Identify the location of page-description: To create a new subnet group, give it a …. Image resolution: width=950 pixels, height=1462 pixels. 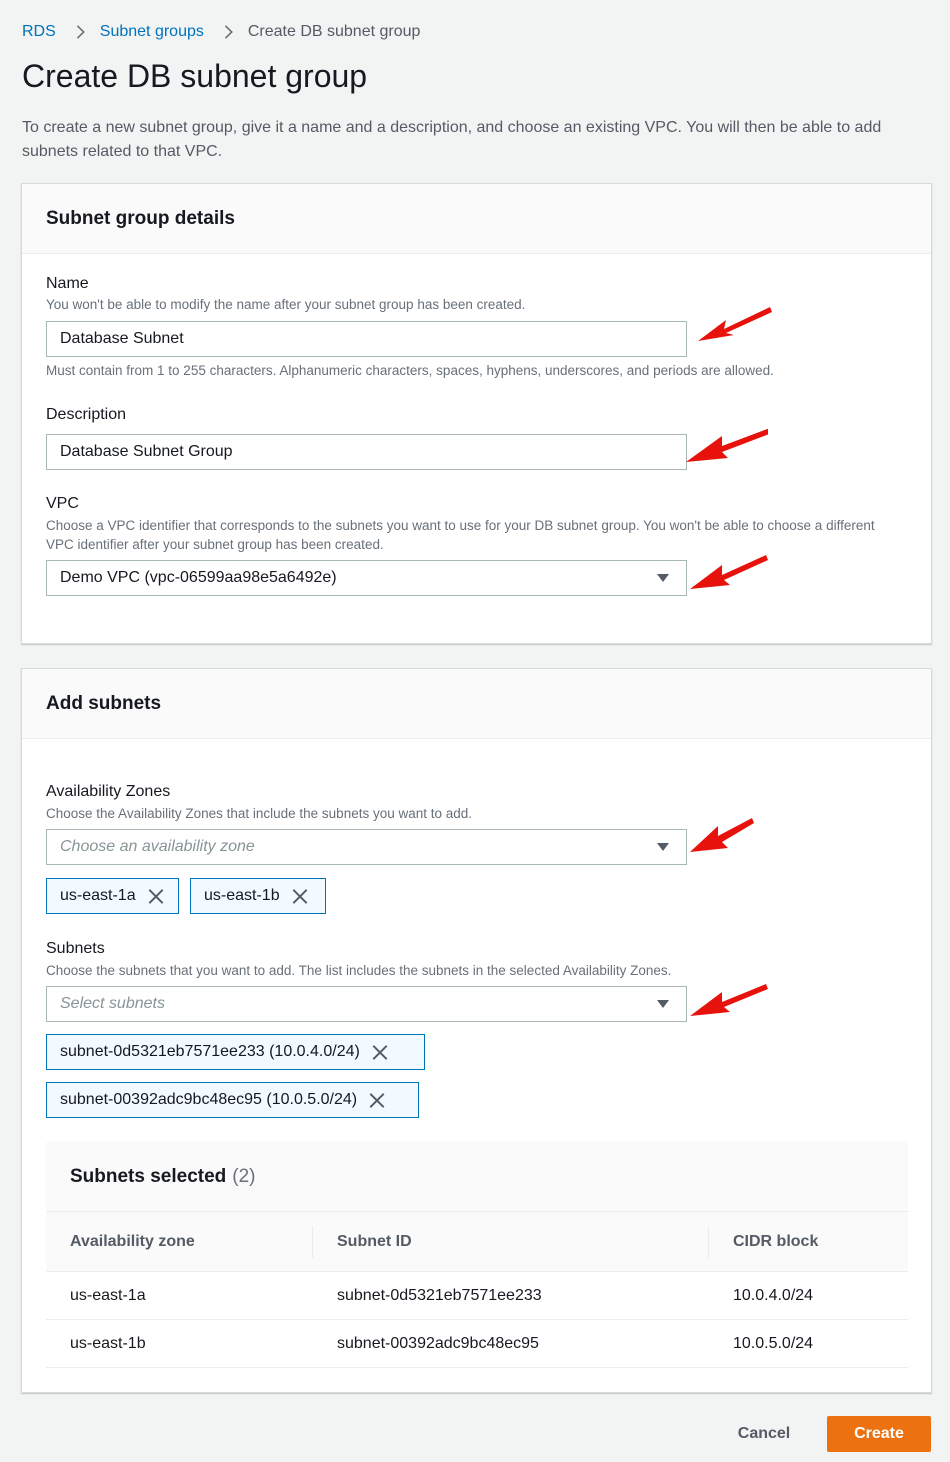
(452, 139).